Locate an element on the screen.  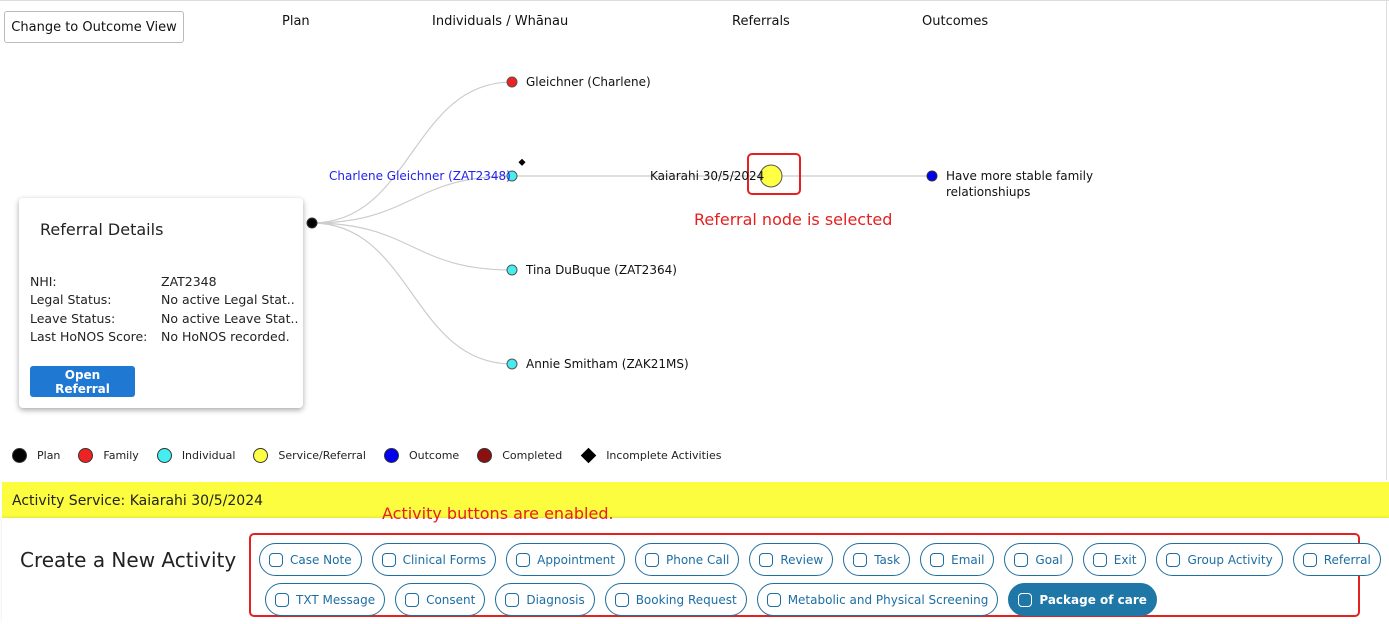
button-label: Exit is located at coordinates (1125, 559).